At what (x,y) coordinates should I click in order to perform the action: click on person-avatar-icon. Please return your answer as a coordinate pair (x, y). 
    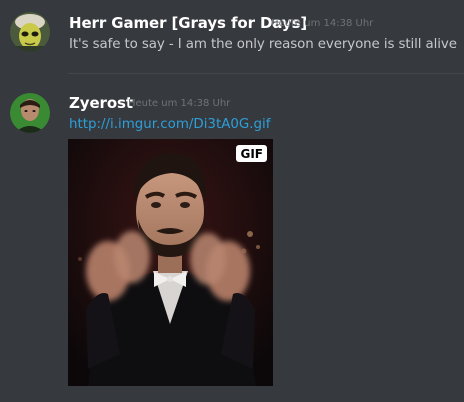
    Looking at the image, I should click on (30, 113).